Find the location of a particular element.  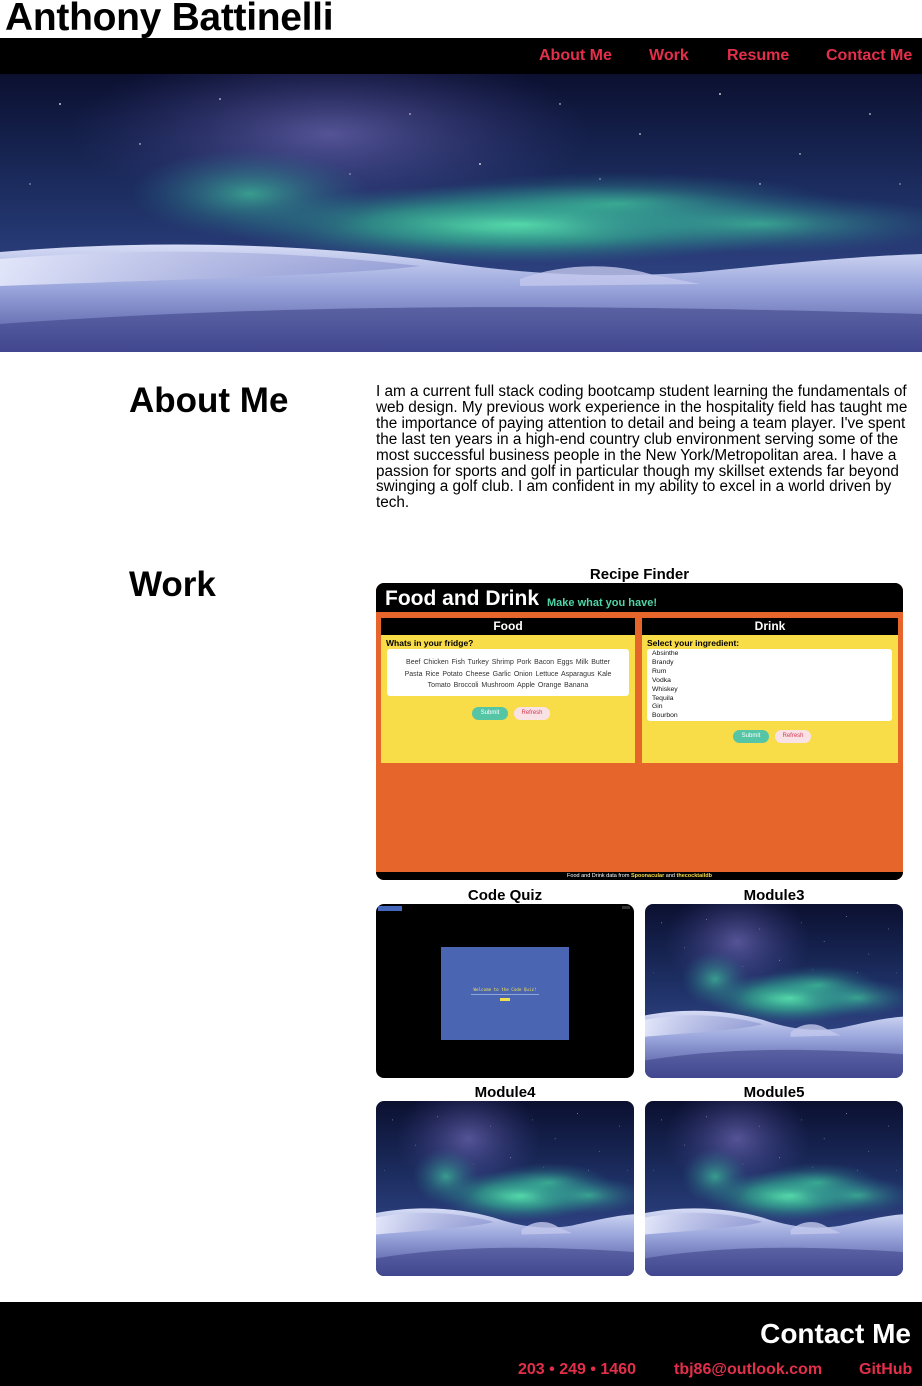

preview-drink-tab: Drink is located at coordinates (770, 626).